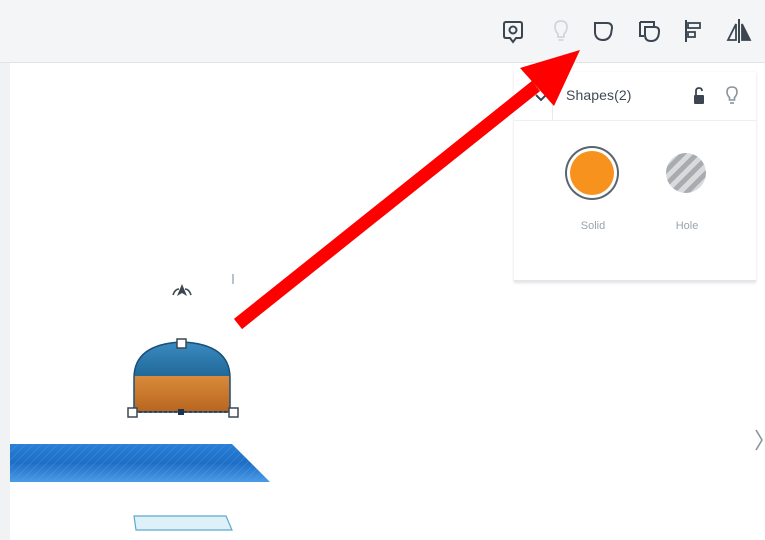 This screenshot has height=540, width=765. Describe the element at coordinates (635, 96) in the screenshot. I see `inspector-header: Shapes(2)` at that location.